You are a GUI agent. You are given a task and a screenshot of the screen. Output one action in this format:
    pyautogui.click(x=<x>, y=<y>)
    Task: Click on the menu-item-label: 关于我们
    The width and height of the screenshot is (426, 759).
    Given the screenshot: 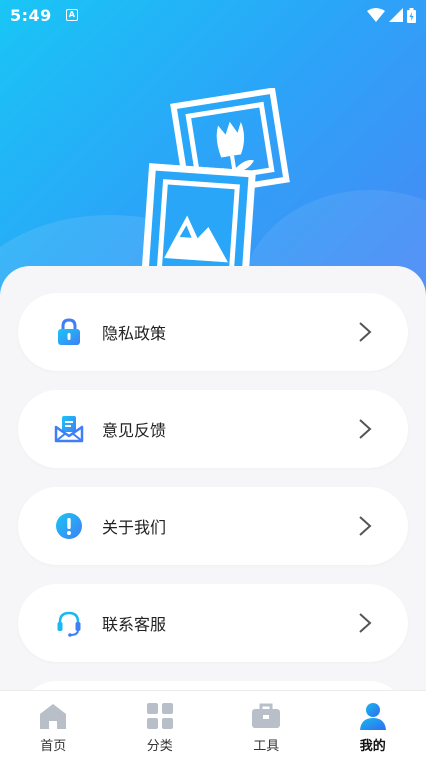 What is the action you would take?
    pyautogui.click(x=134, y=527)
    